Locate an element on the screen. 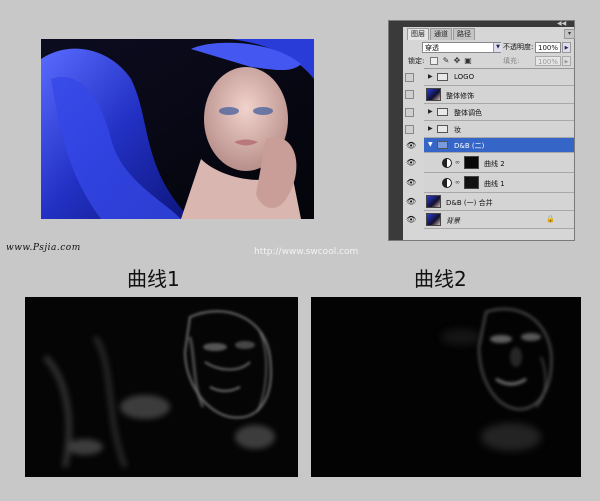 The height and width of the screenshot is (501, 600). layer-name: LOGO is located at coordinates (464, 77).